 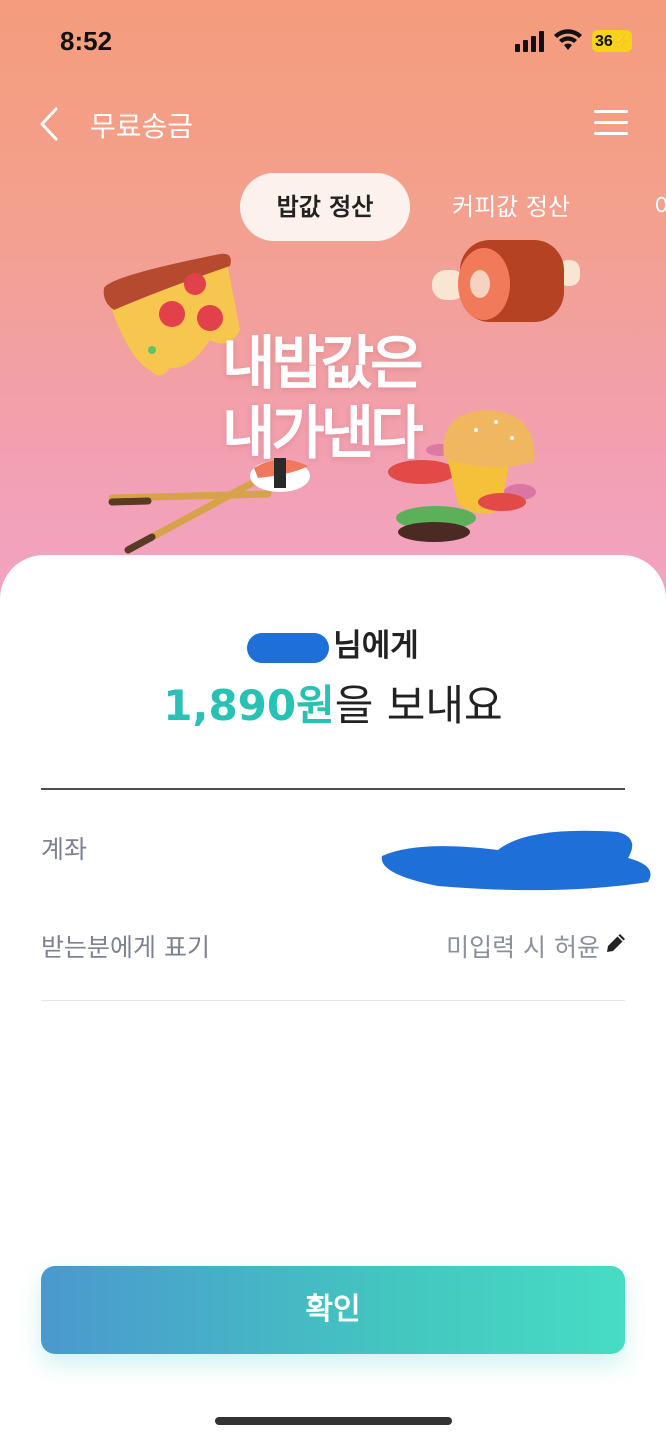 I want to click on cellular-signal-icon, so click(x=531, y=41).